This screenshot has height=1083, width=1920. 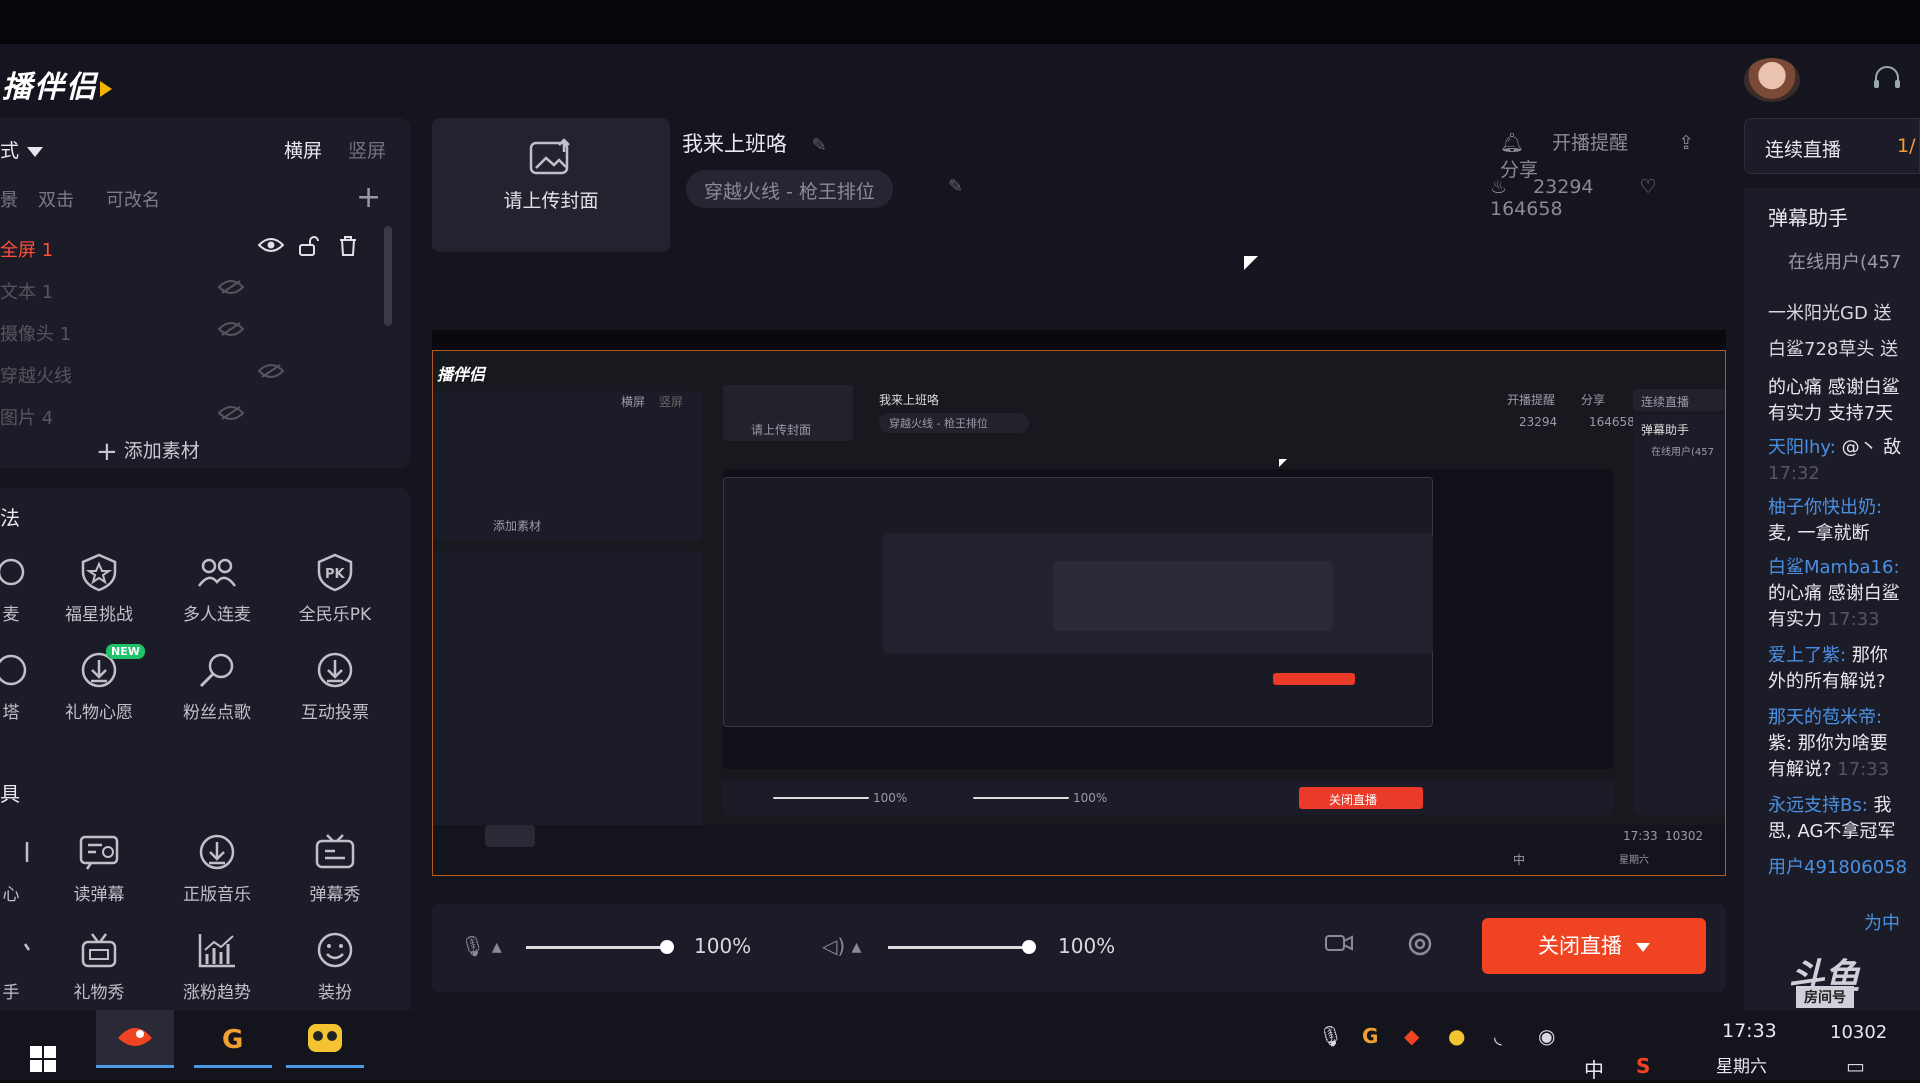 I want to click on message-user: 永远支持Bs:, so click(x=1818, y=805).